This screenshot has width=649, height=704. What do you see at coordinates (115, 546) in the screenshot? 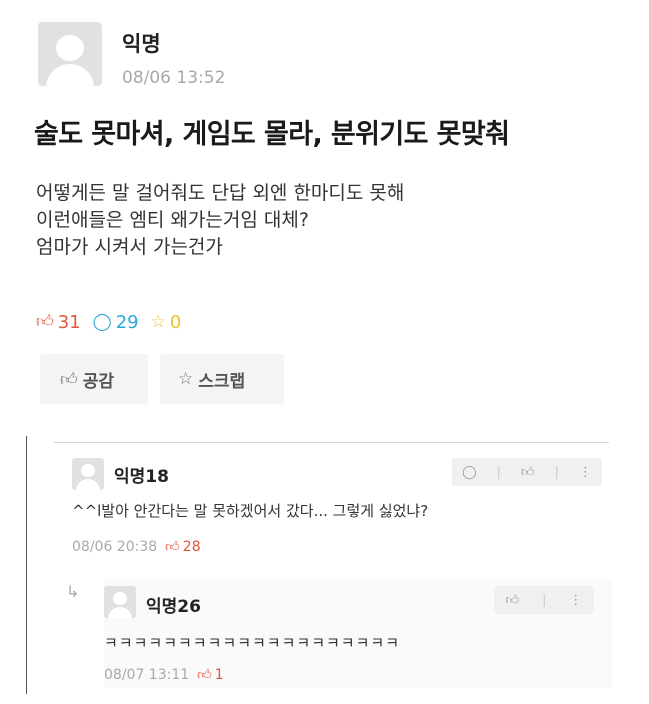
I see `comment-time: 08/06 20:38` at bounding box center [115, 546].